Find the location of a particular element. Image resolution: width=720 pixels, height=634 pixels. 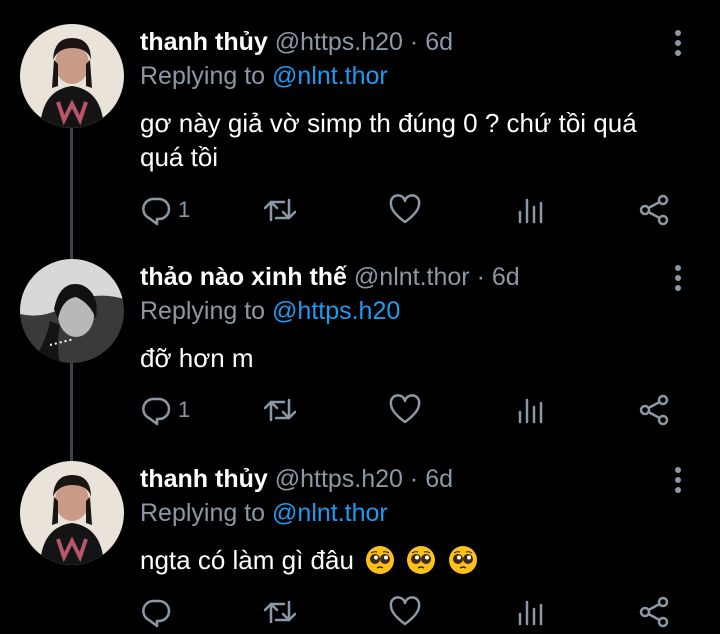

user-handle: @nlnt.thor is located at coordinates (412, 277).